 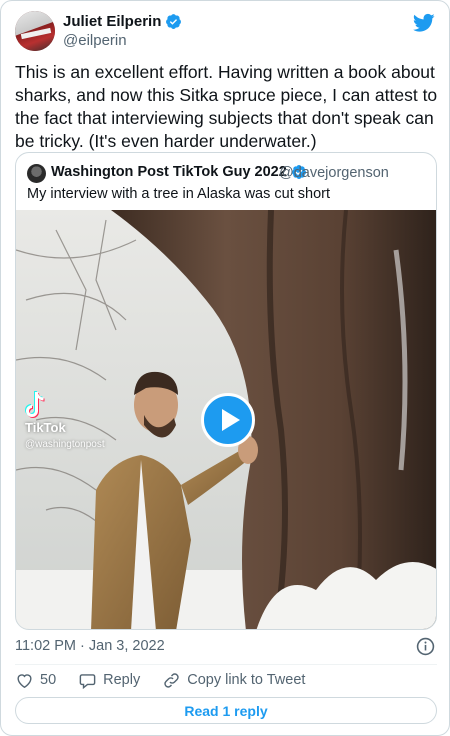 I want to click on play-icon, so click(x=230, y=420).